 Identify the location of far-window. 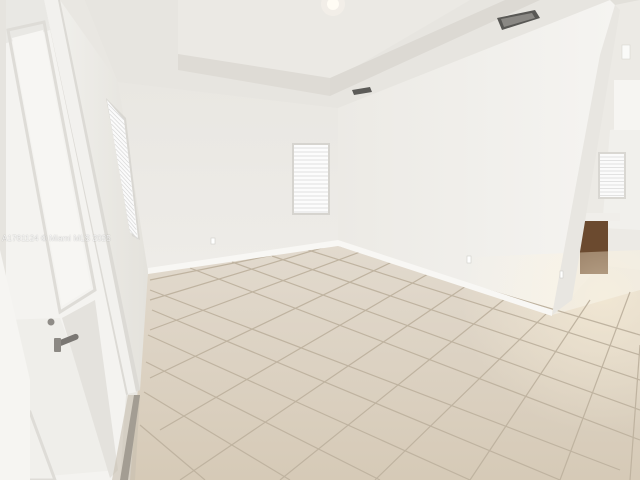
(612, 175).